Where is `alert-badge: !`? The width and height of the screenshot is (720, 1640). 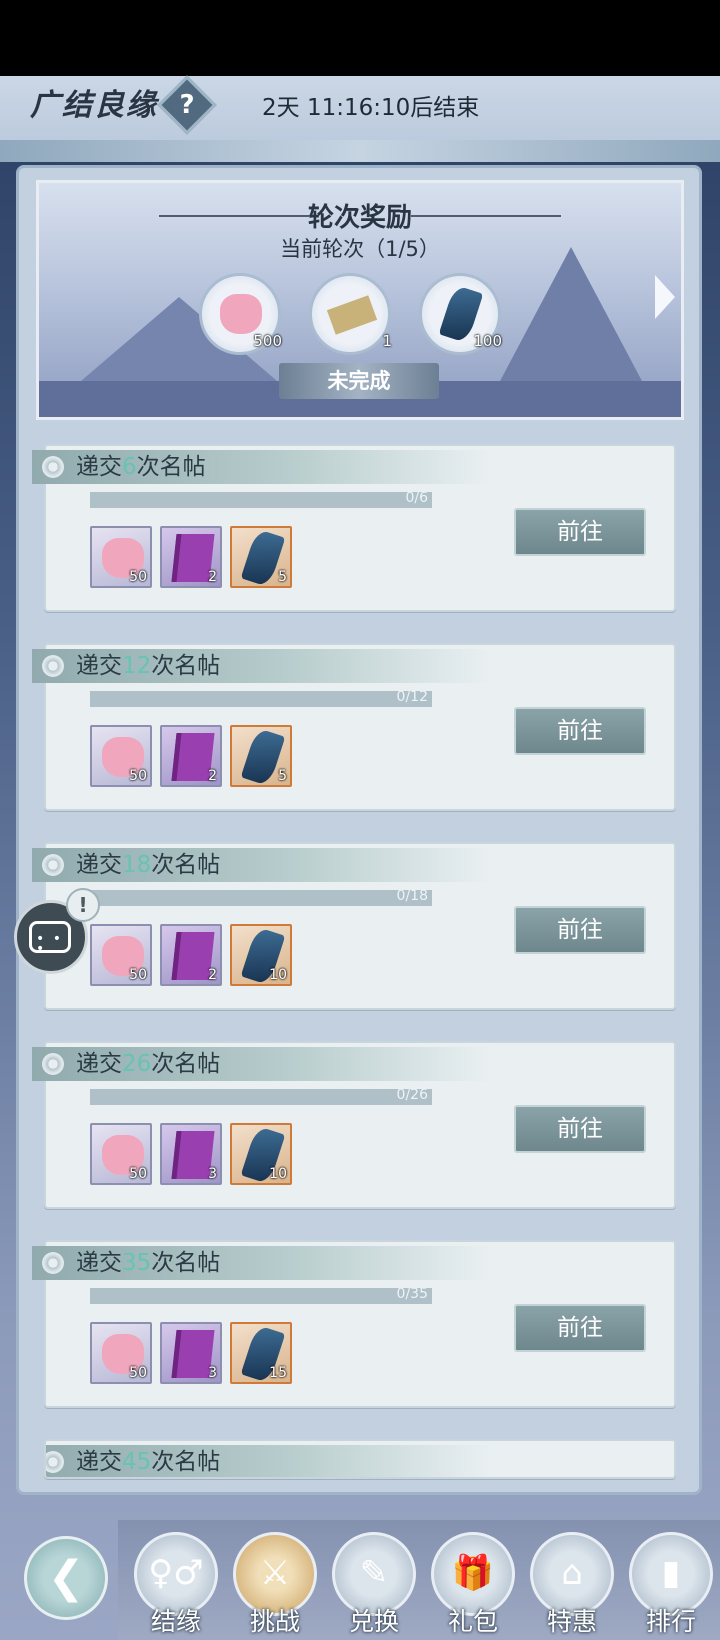 alert-badge: ! is located at coordinates (83, 905).